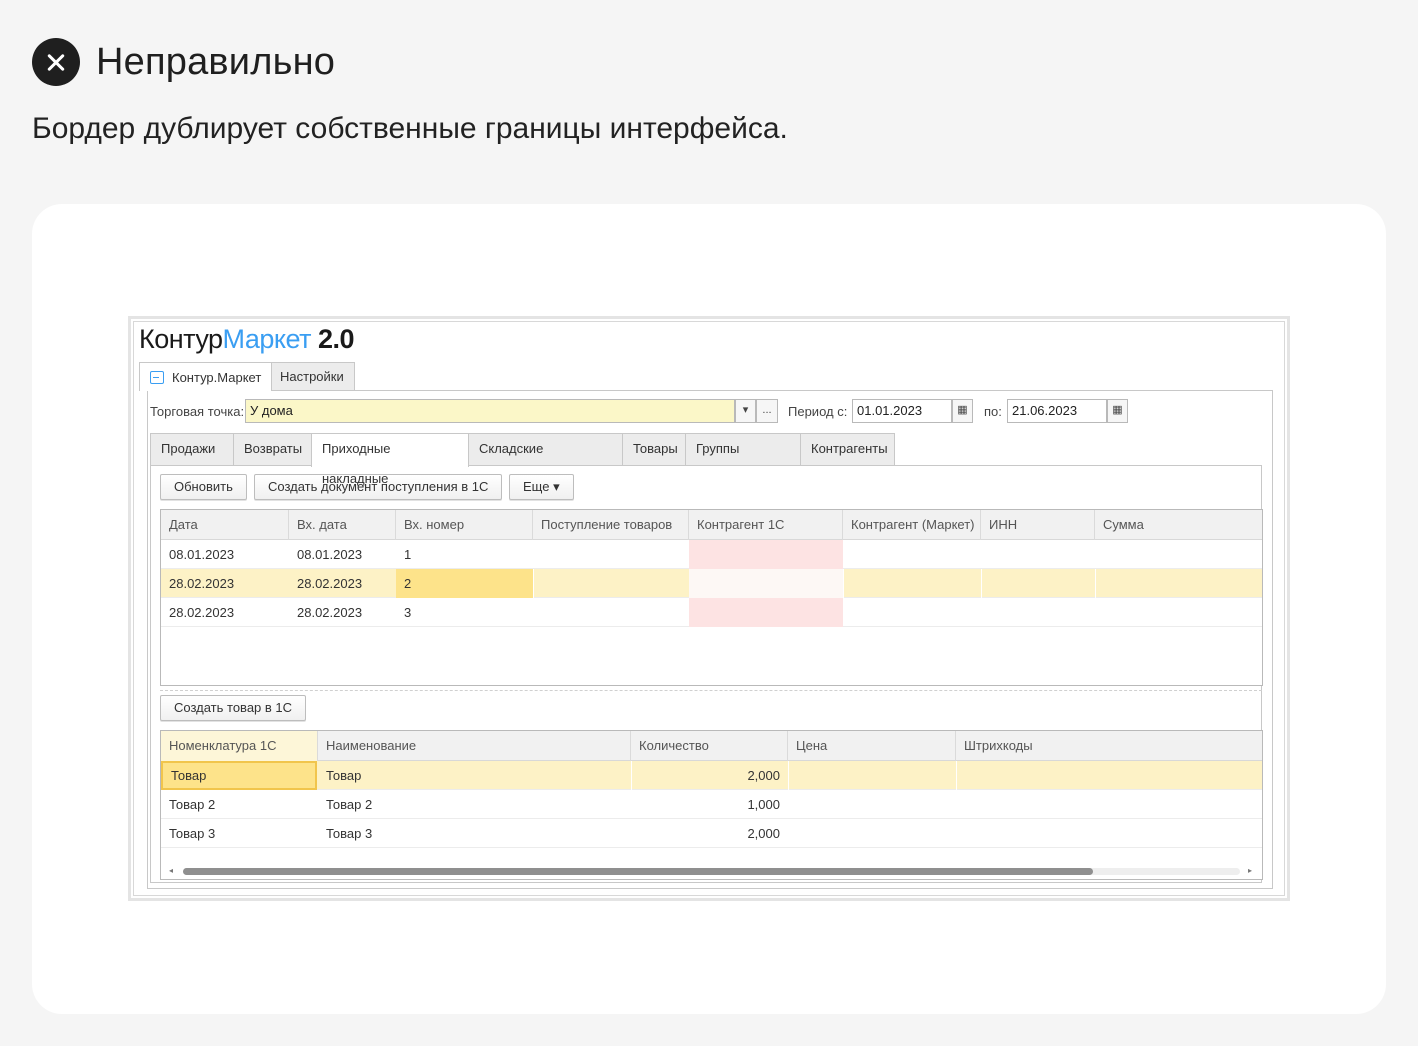 Image resolution: width=1418 pixels, height=1046 pixels. What do you see at coordinates (743, 459) in the screenshot?
I see `tab-goods-groups: Группы товаров` at bounding box center [743, 459].